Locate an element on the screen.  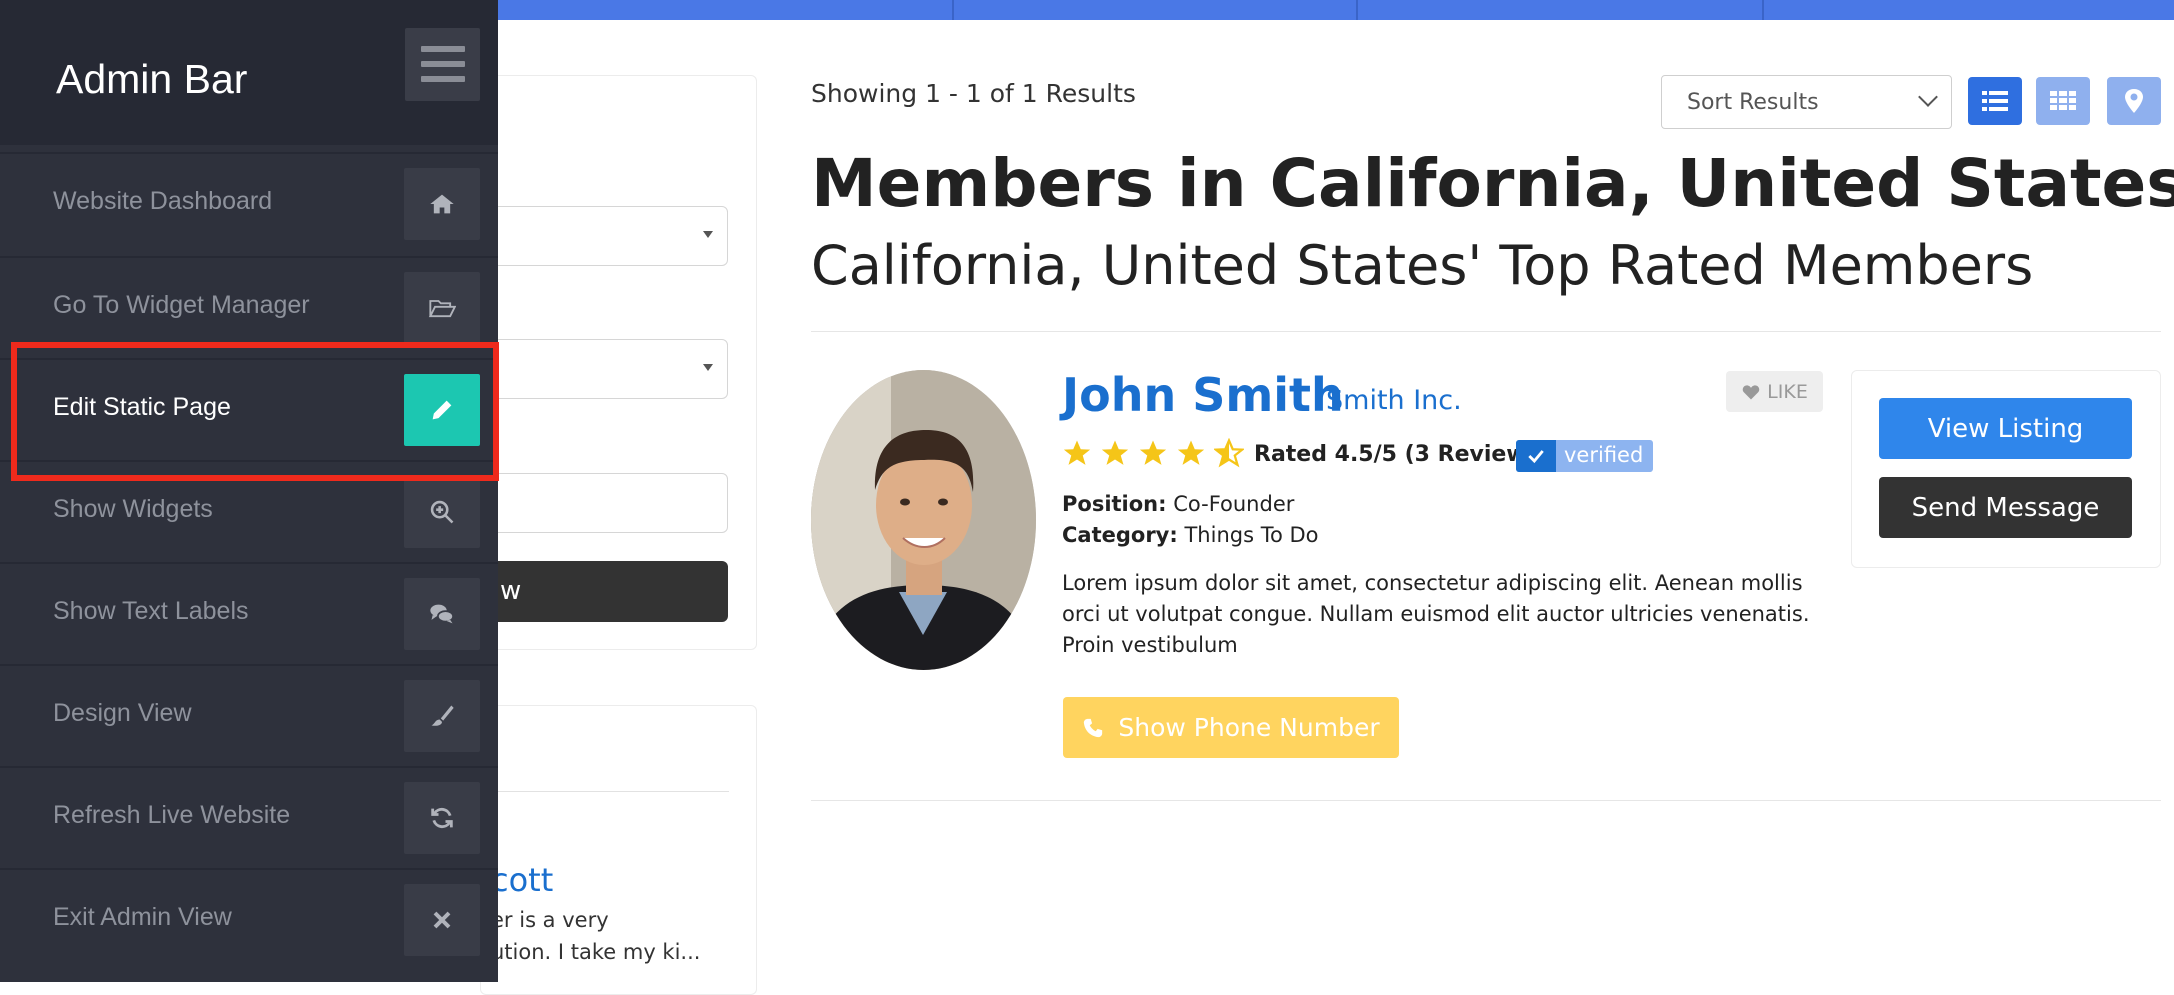
show-phone-number-button: Show Phone Number is located at coordinates (1231, 727).